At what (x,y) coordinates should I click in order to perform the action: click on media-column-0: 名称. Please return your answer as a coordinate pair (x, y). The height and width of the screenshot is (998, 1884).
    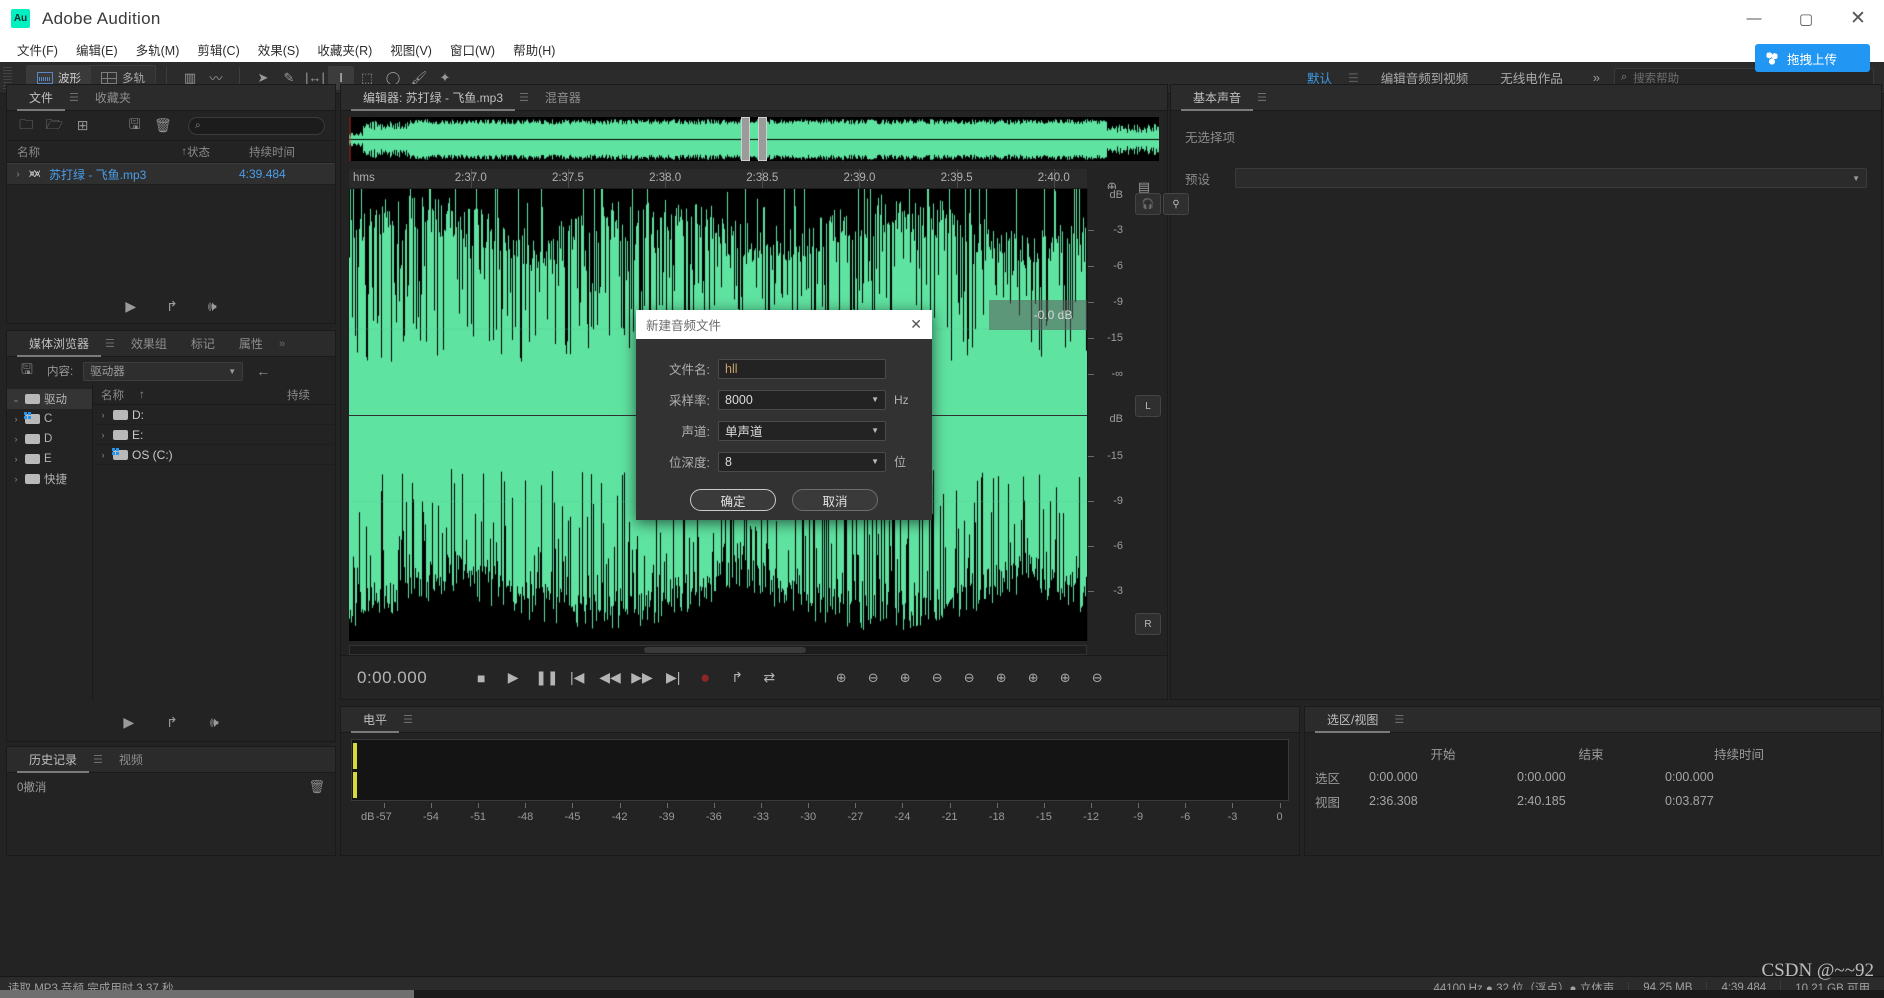
    Looking at the image, I should click on (190, 395).